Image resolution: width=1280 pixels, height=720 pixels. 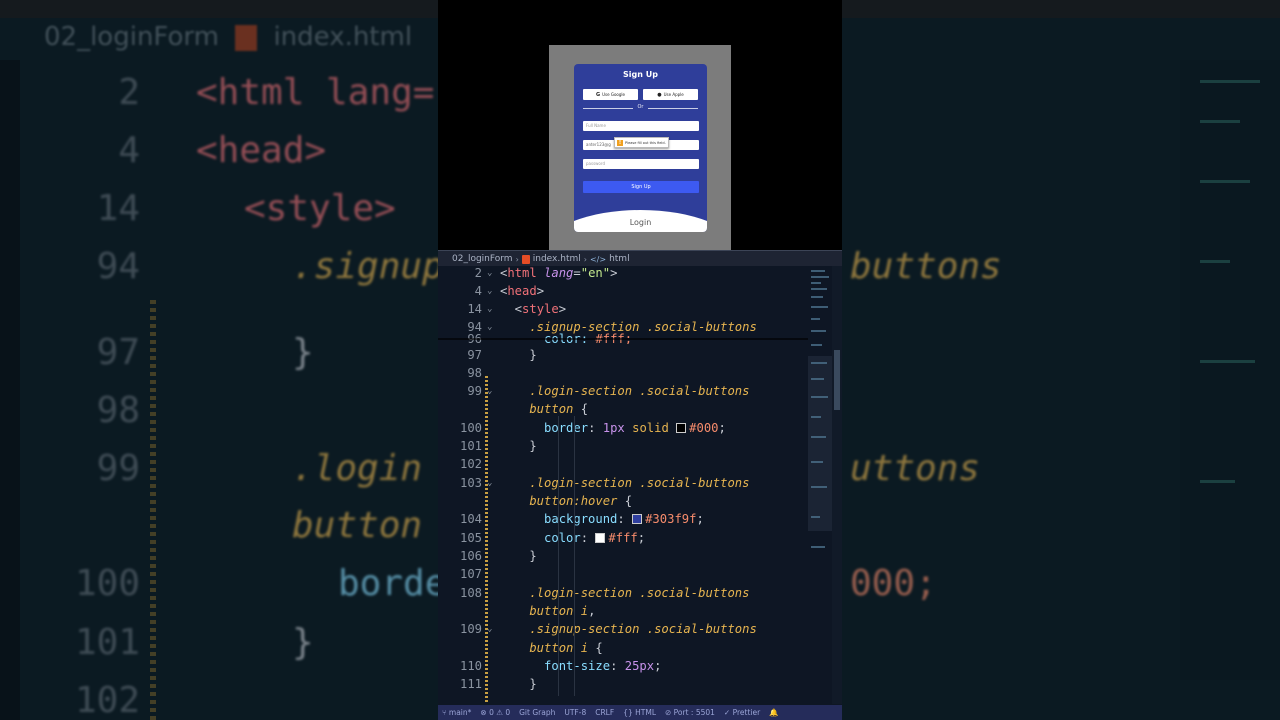 What do you see at coordinates (623, 311) in the screenshot?
I see `code-line: 14 ⌄ <style>` at bounding box center [623, 311].